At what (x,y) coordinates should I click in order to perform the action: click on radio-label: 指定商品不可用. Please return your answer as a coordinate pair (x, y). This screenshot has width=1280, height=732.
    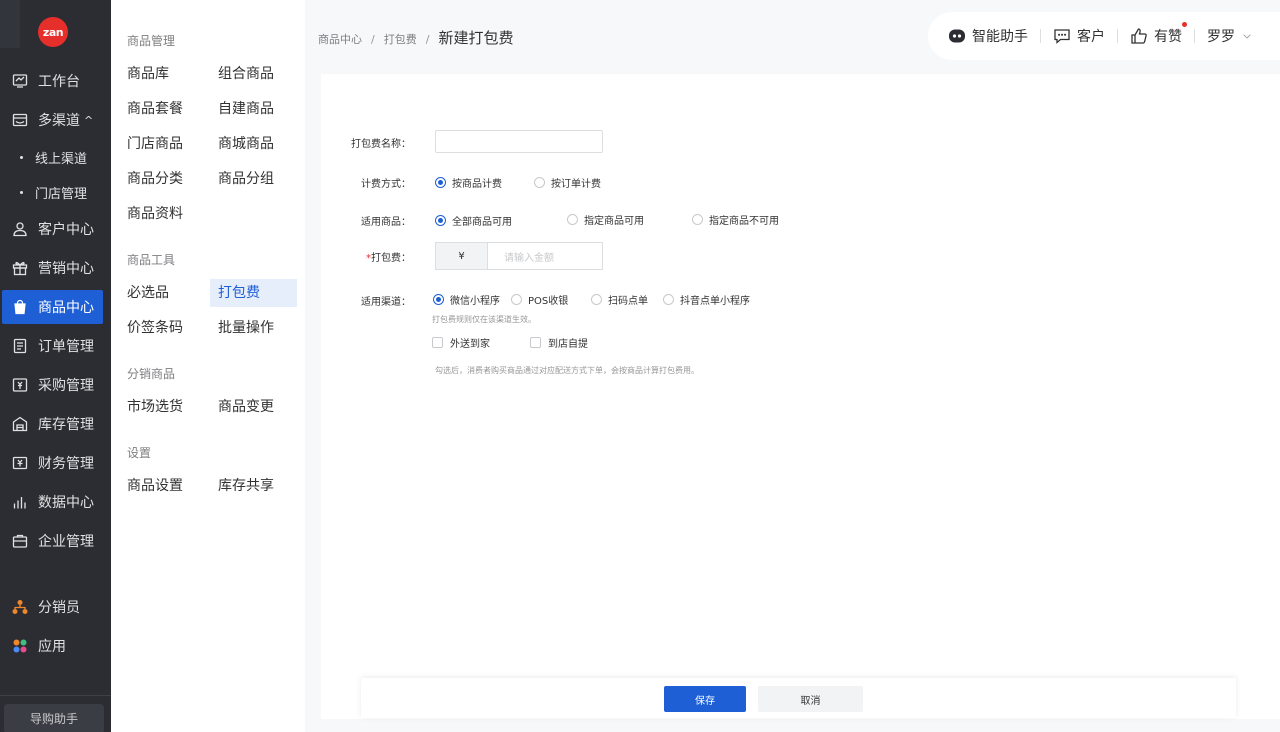
    Looking at the image, I should click on (744, 221).